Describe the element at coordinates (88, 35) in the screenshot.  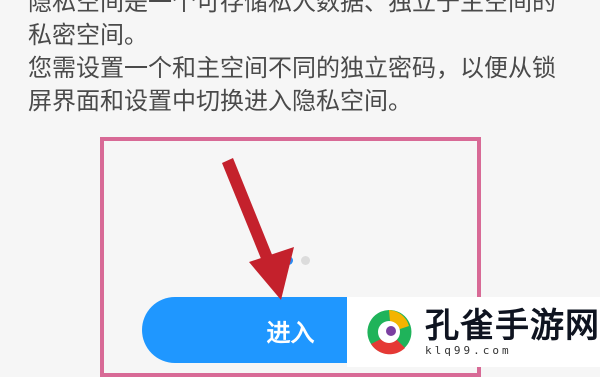
I see `description-line-2: 私密空间。` at that location.